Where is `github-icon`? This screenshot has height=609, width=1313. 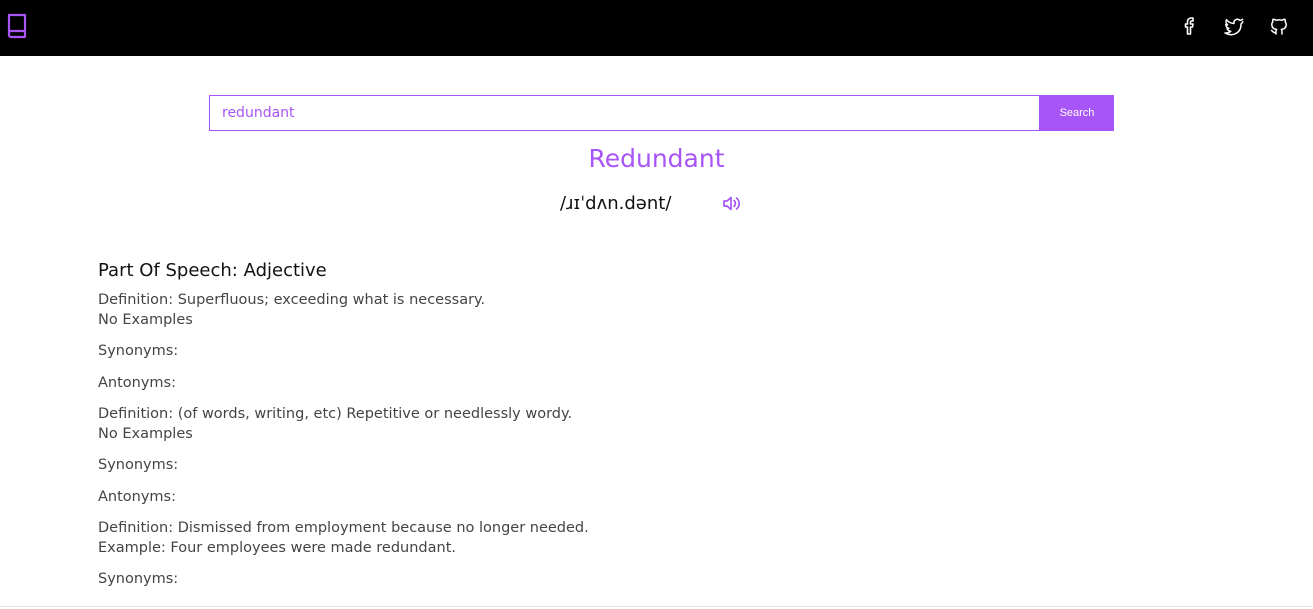
github-icon is located at coordinates (1279, 26).